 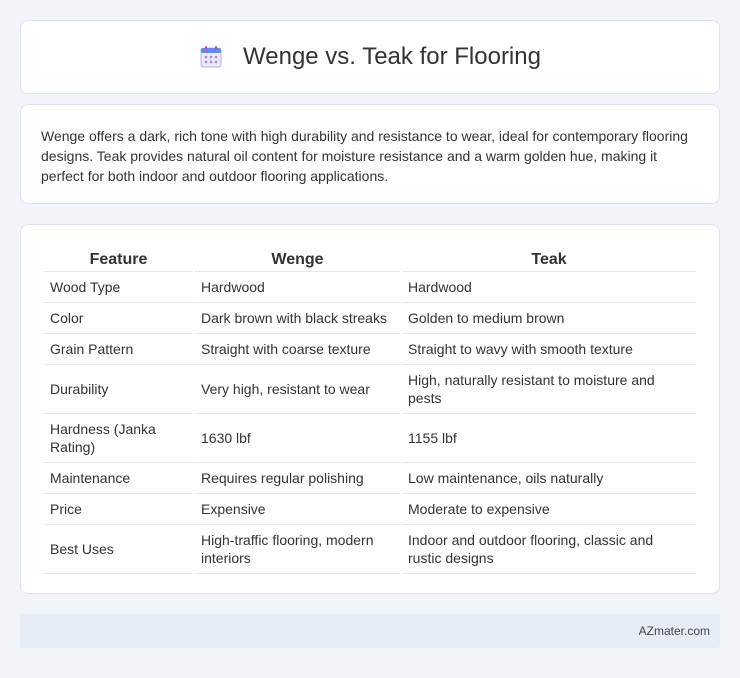 I want to click on table-cell: Golden to medium brown, so click(x=549, y=317).